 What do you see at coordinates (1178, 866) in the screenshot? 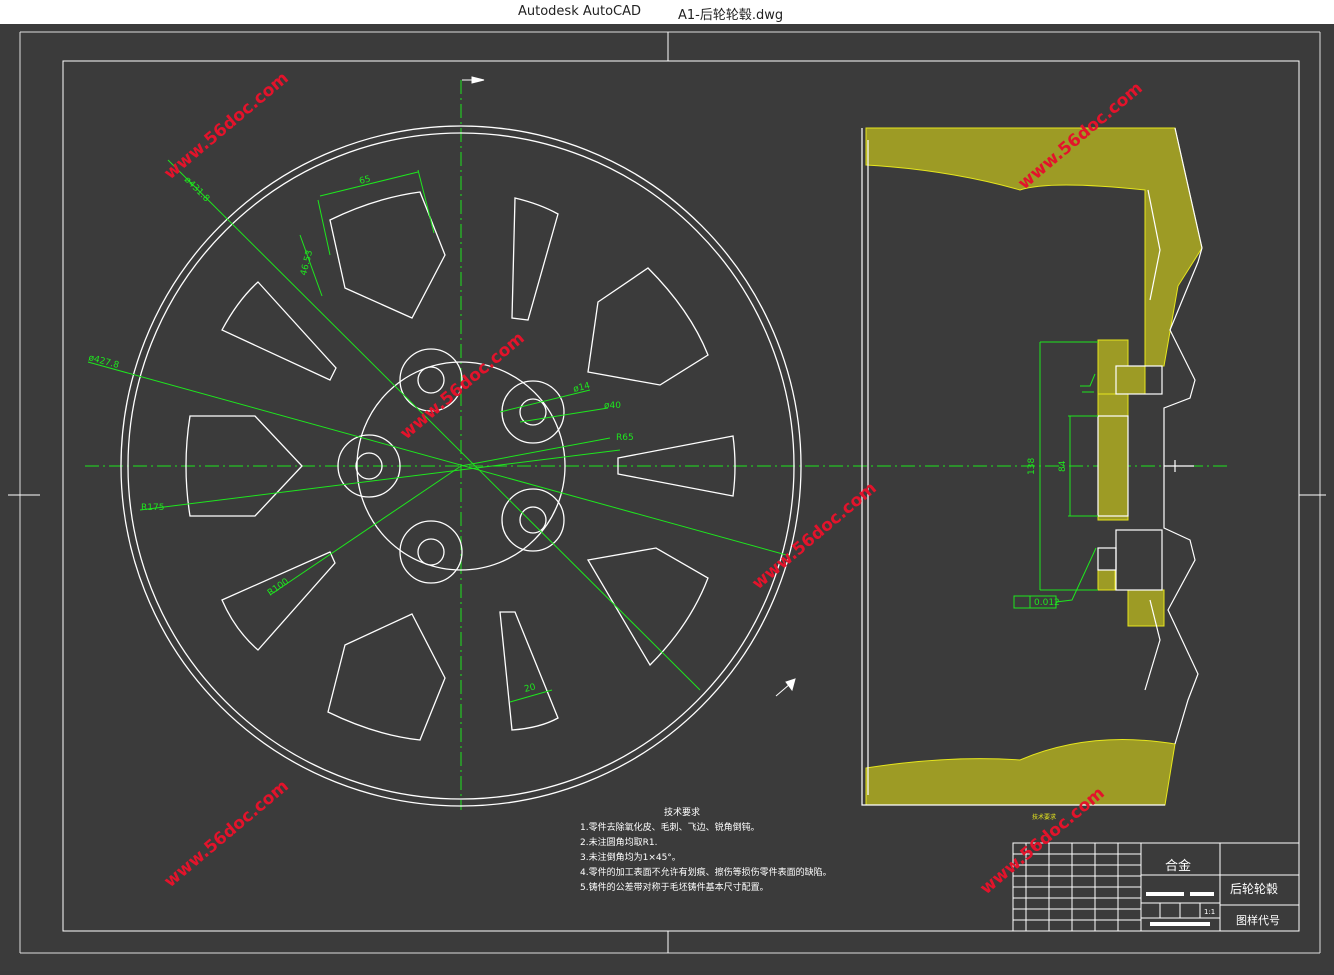
I see `material-label: 合金` at bounding box center [1178, 866].